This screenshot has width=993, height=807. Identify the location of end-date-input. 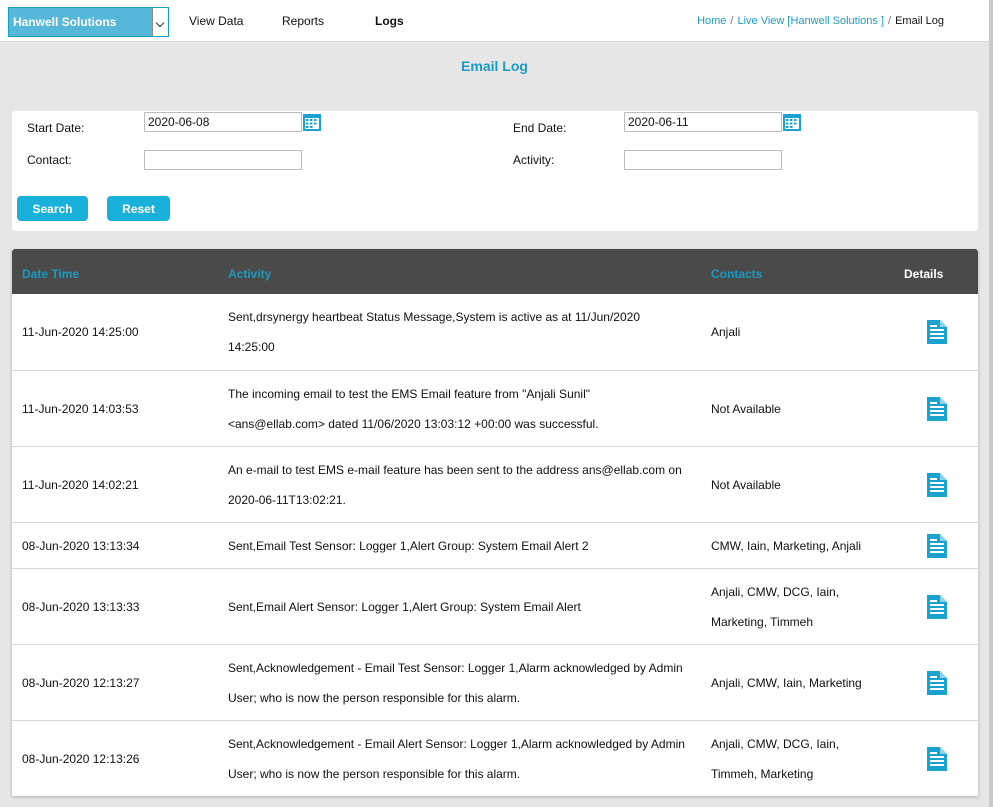
(703, 122).